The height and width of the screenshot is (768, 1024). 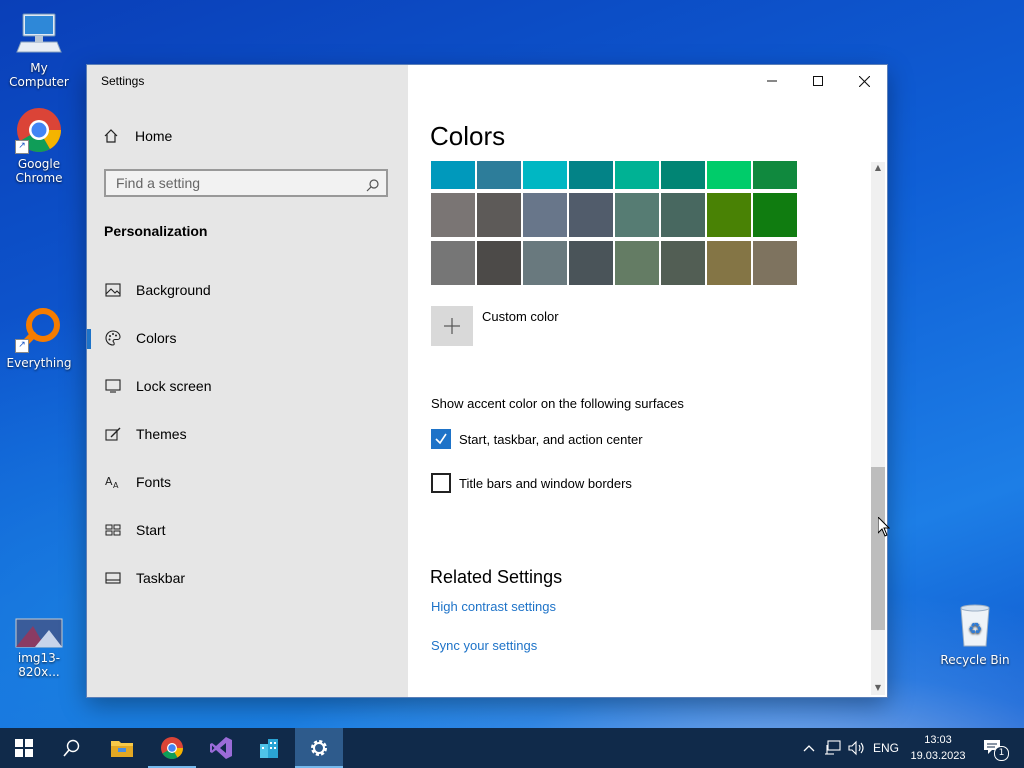 What do you see at coordinates (231, 183) in the screenshot?
I see `search-input` at bounding box center [231, 183].